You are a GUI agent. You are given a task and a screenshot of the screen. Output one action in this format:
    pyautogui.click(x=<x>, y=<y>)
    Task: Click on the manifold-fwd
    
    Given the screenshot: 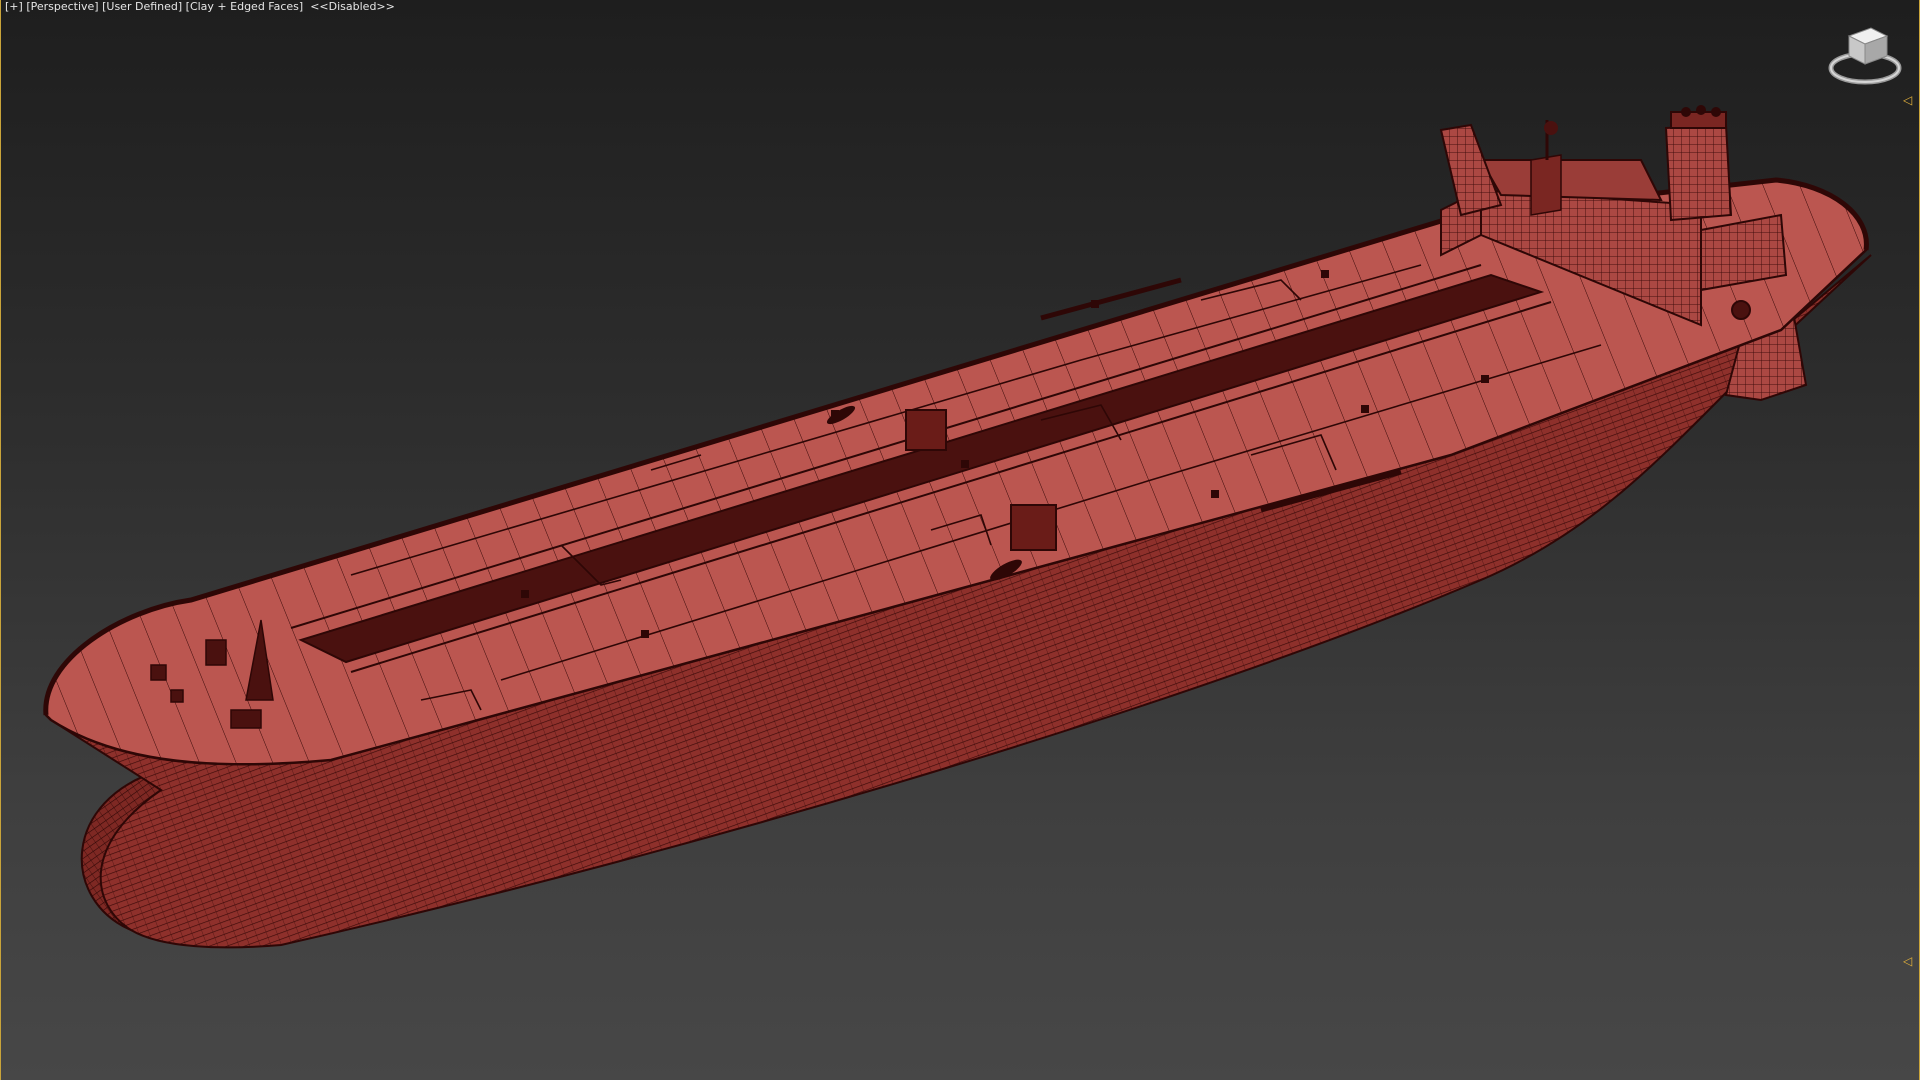 What is the action you would take?
    pyautogui.click(x=926, y=430)
    